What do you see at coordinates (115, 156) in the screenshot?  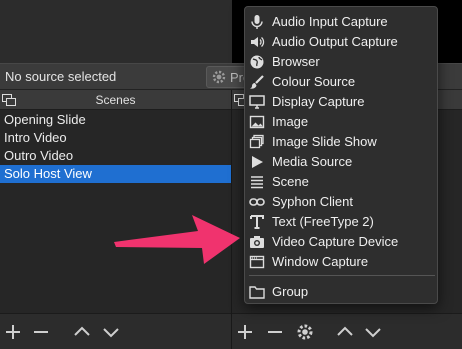 I see `scene-list-item: Outro Video` at bounding box center [115, 156].